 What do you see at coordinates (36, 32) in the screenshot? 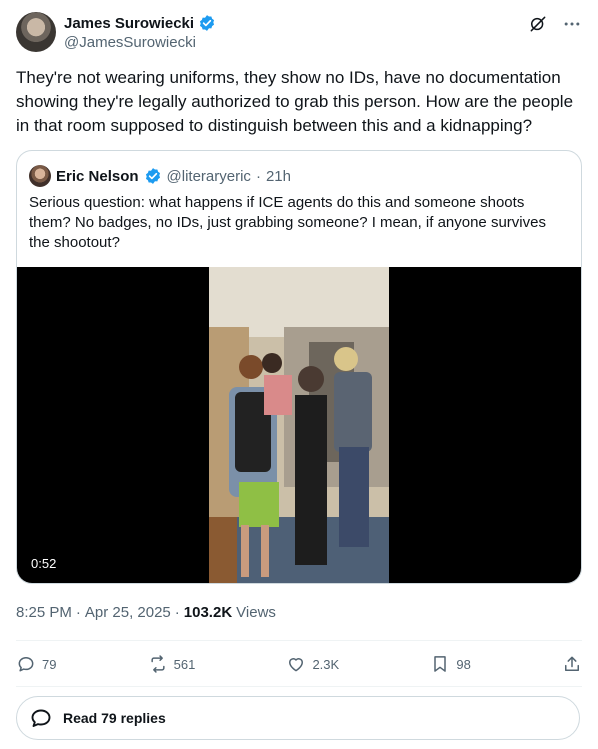
I see `author-avatar` at bounding box center [36, 32].